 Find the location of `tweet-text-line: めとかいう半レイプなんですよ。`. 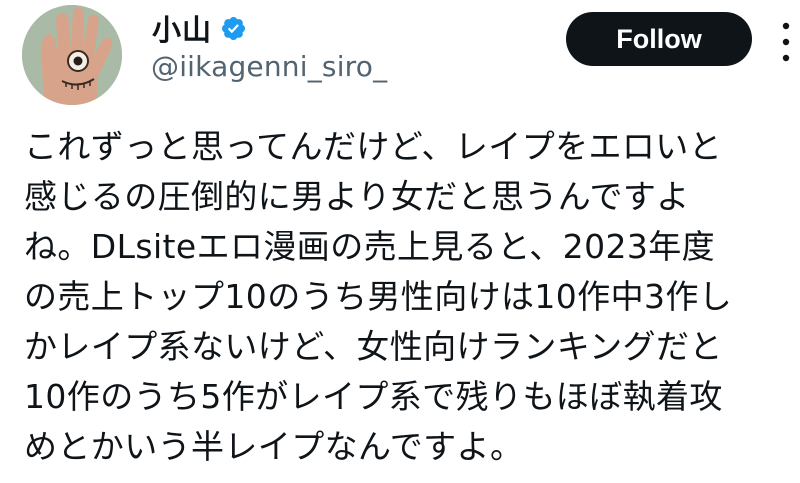

tweet-text-line: めとかいう半レイプなんですよ。 is located at coordinates (274, 446).